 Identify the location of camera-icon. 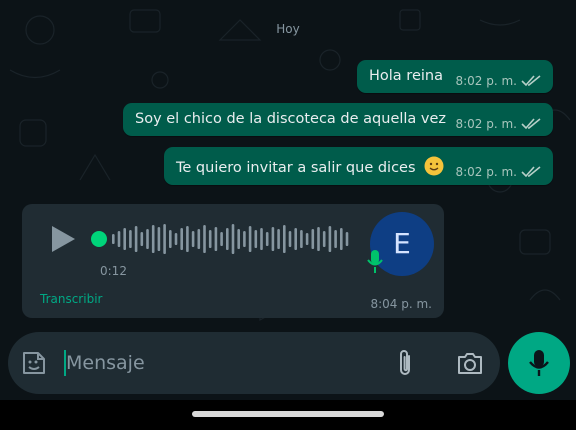
(470, 363).